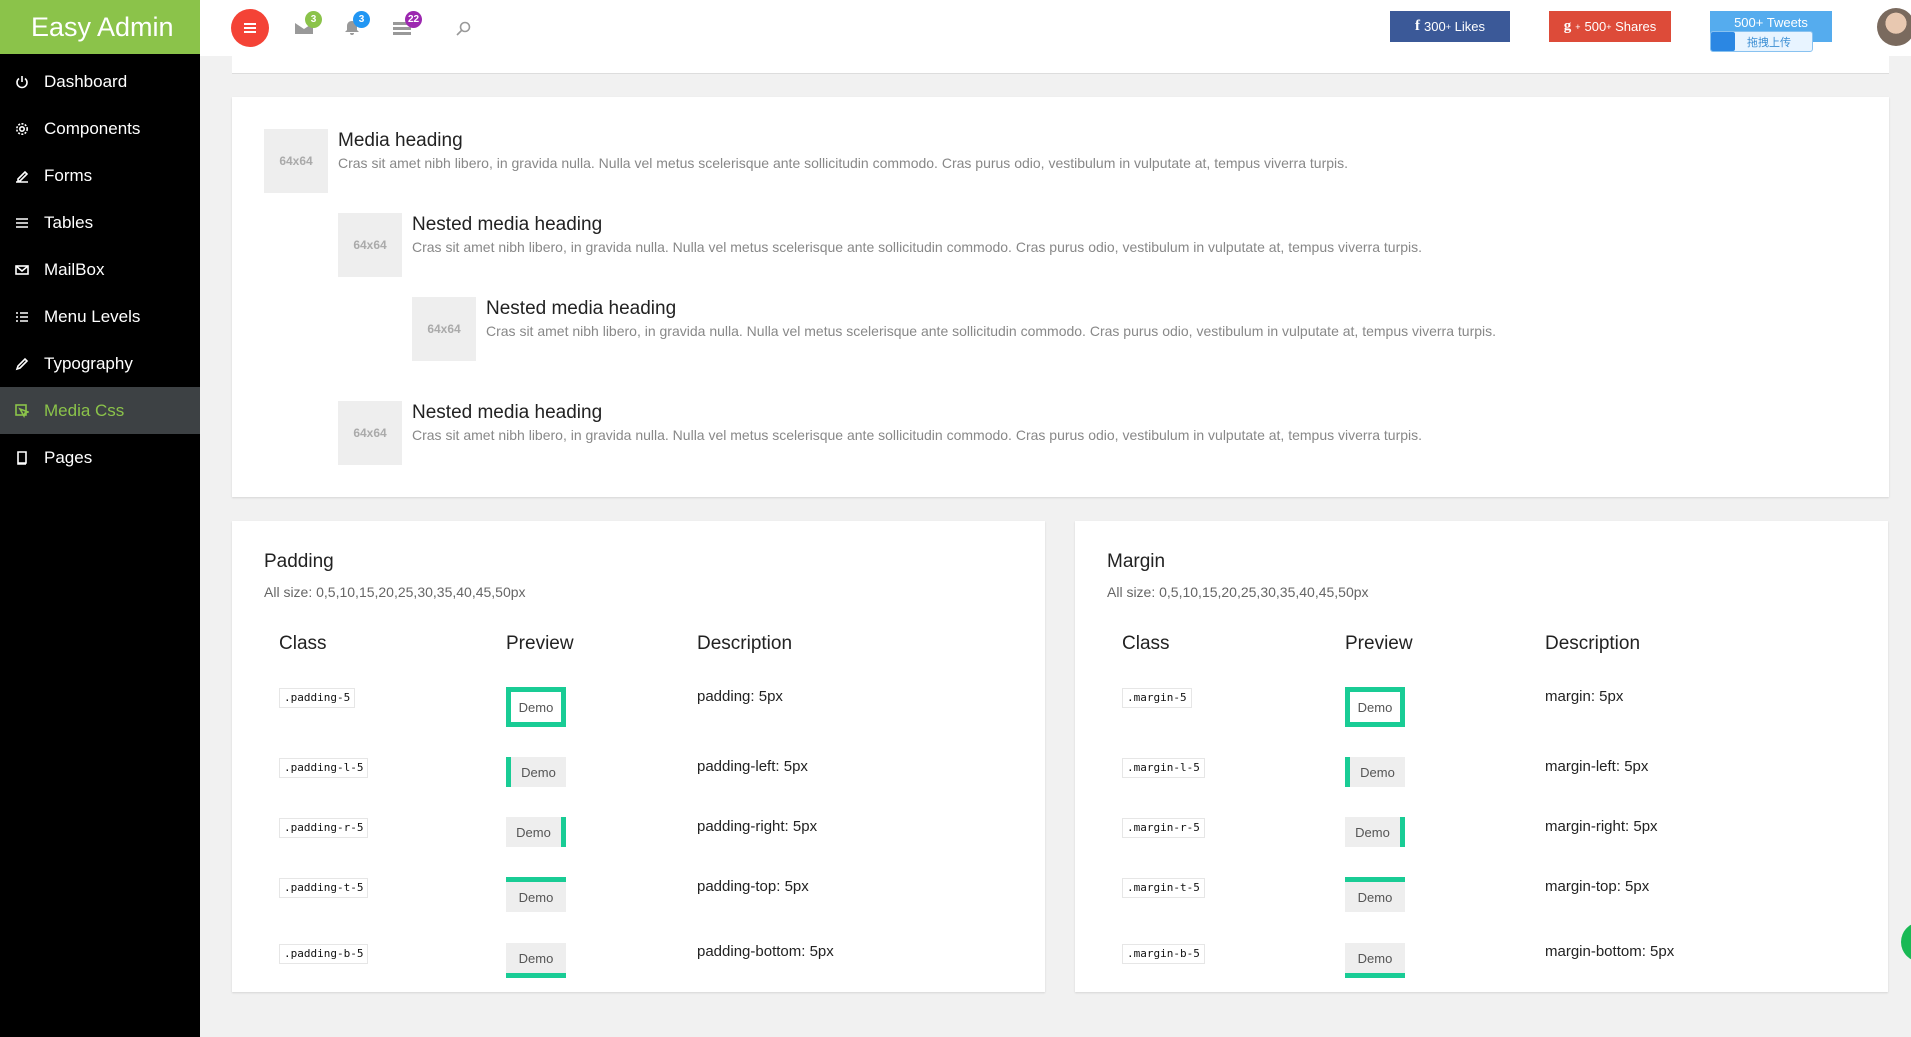 This screenshot has width=1911, height=1037. What do you see at coordinates (22, 457) in the screenshot?
I see `book-icon` at bounding box center [22, 457].